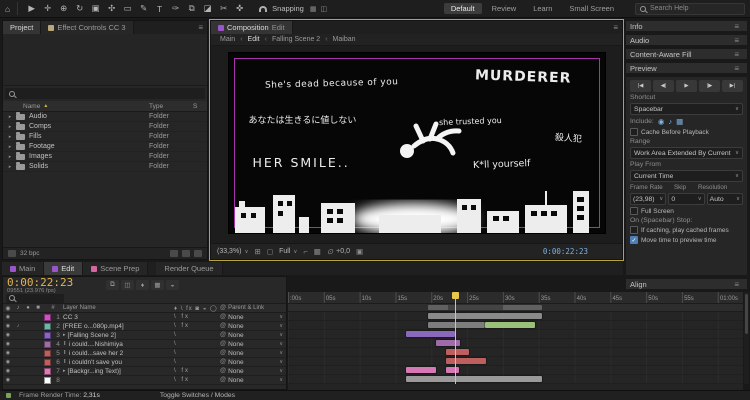  What do you see at coordinates (127, 285) in the screenshot?
I see `draft-3d-icon: ◫` at bounding box center [127, 285].